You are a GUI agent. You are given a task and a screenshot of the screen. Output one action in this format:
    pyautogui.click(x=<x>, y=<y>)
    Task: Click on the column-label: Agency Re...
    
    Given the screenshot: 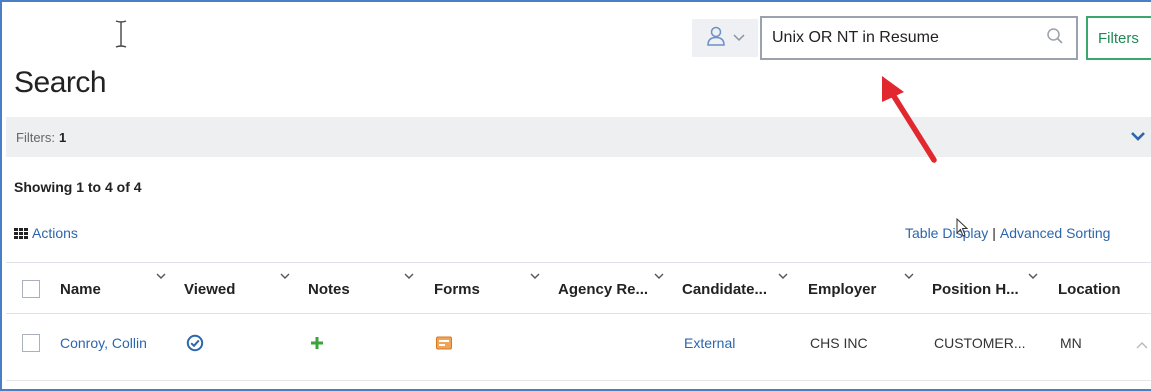 What is the action you would take?
    pyautogui.click(x=603, y=289)
    